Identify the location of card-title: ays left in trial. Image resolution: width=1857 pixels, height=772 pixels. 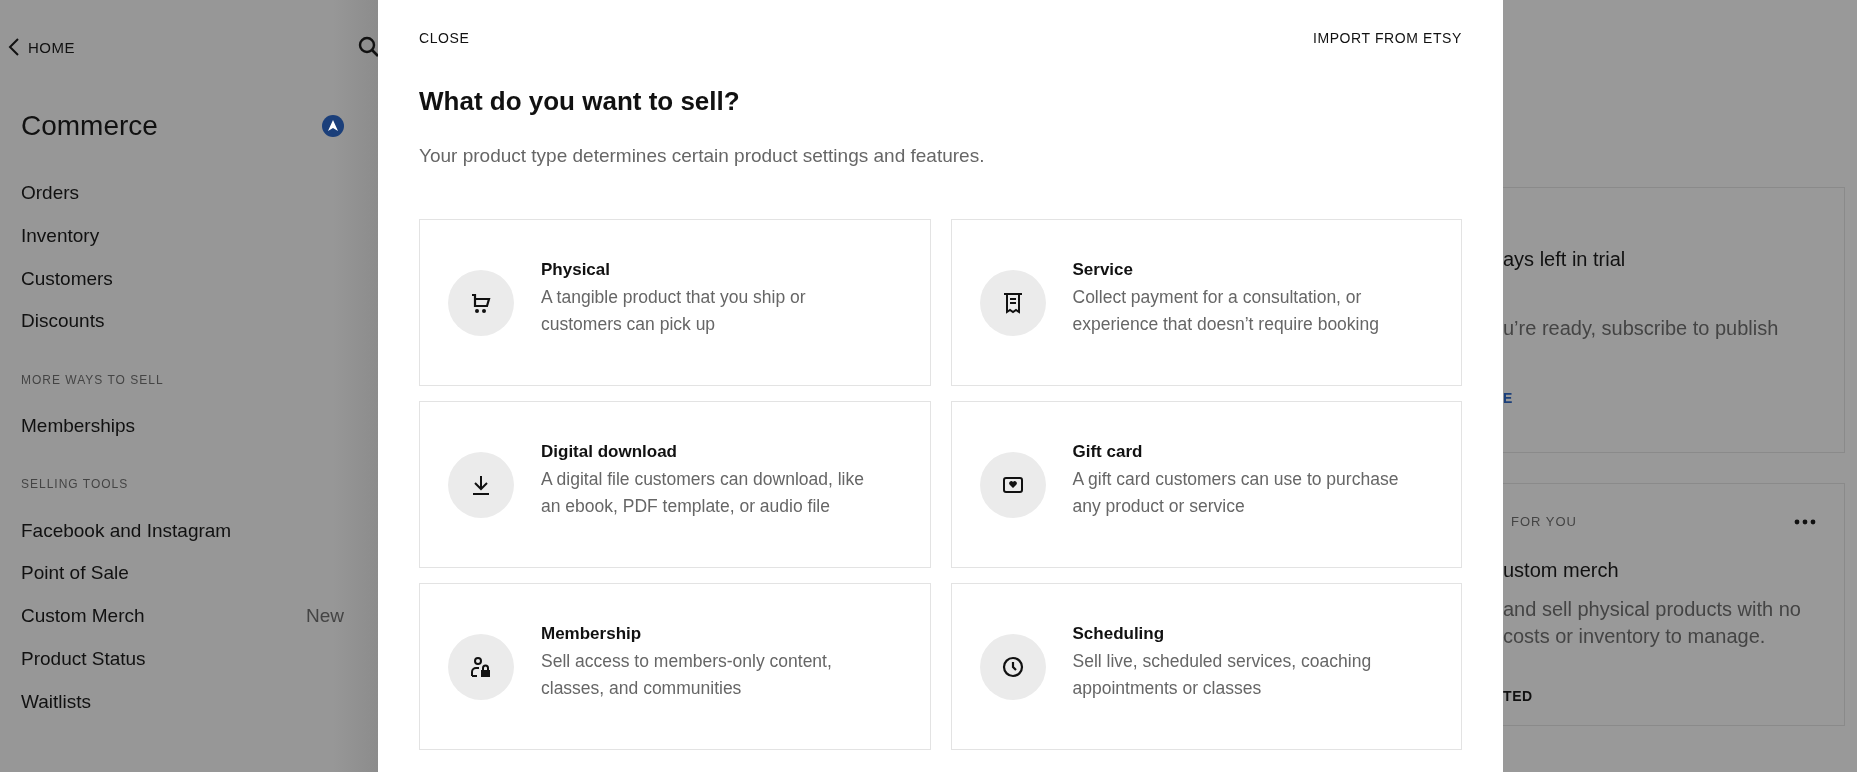
(1565, 259).